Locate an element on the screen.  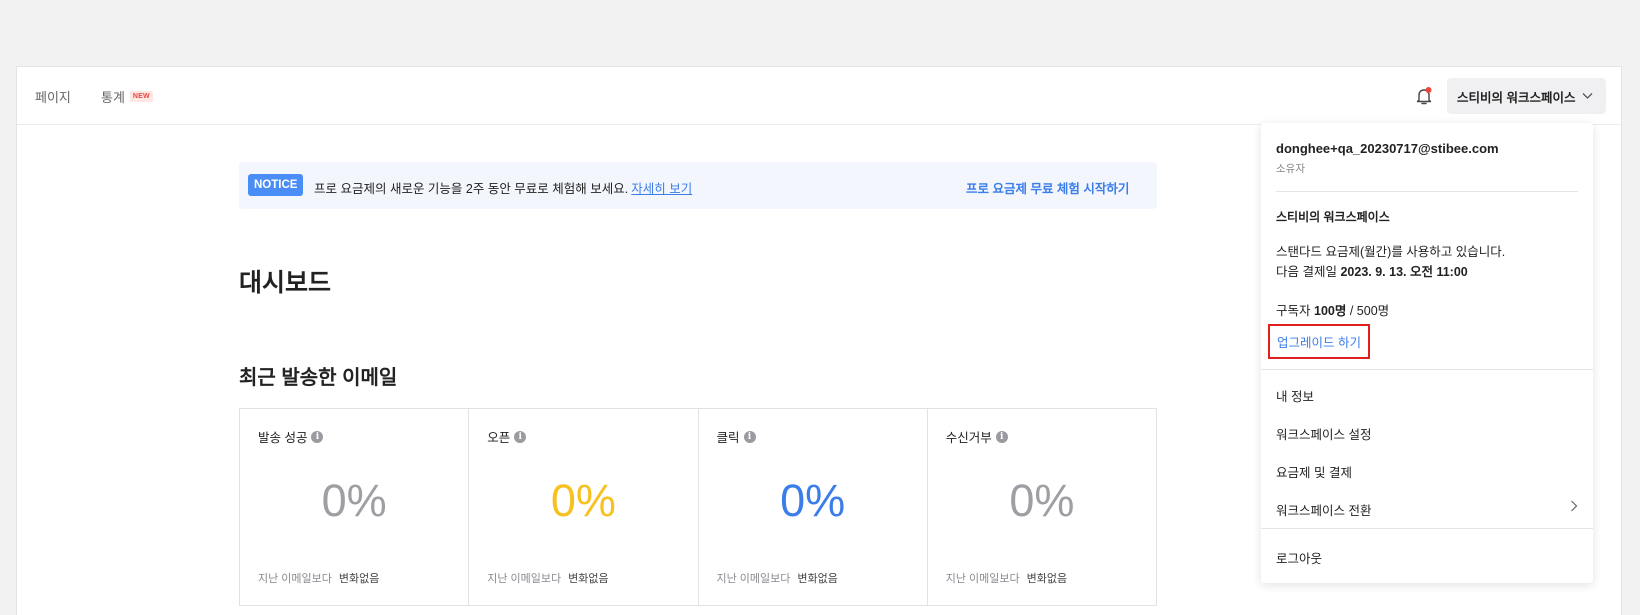
workspace-menu-button: 스티비의 워크스페이스 is located at coordinates (1526, 96).